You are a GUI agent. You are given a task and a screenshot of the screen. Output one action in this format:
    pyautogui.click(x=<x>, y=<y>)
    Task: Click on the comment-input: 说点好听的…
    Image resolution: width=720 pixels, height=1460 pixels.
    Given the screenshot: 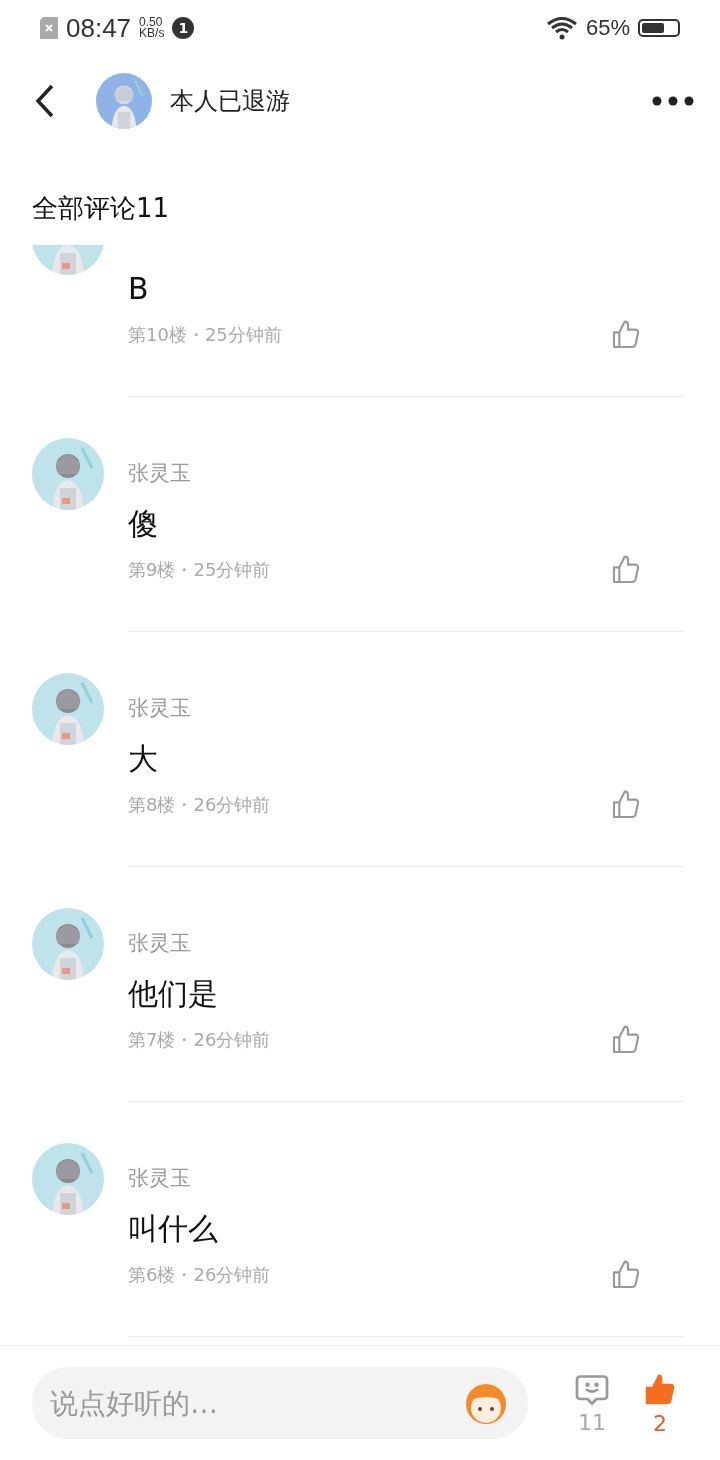 What is the action you would take?
    pyautogui.click(x=254, y=1403)
    